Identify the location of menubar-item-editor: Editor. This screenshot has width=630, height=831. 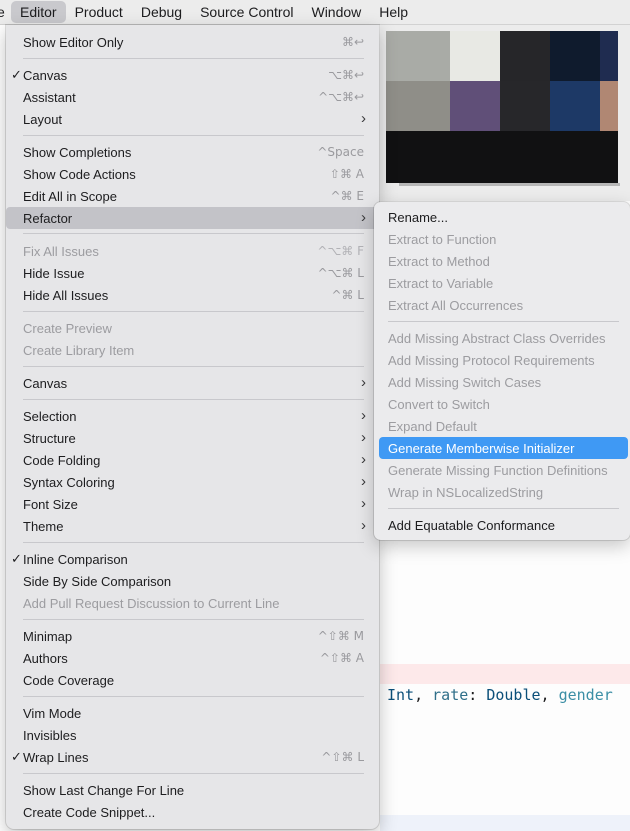
(38, 12).